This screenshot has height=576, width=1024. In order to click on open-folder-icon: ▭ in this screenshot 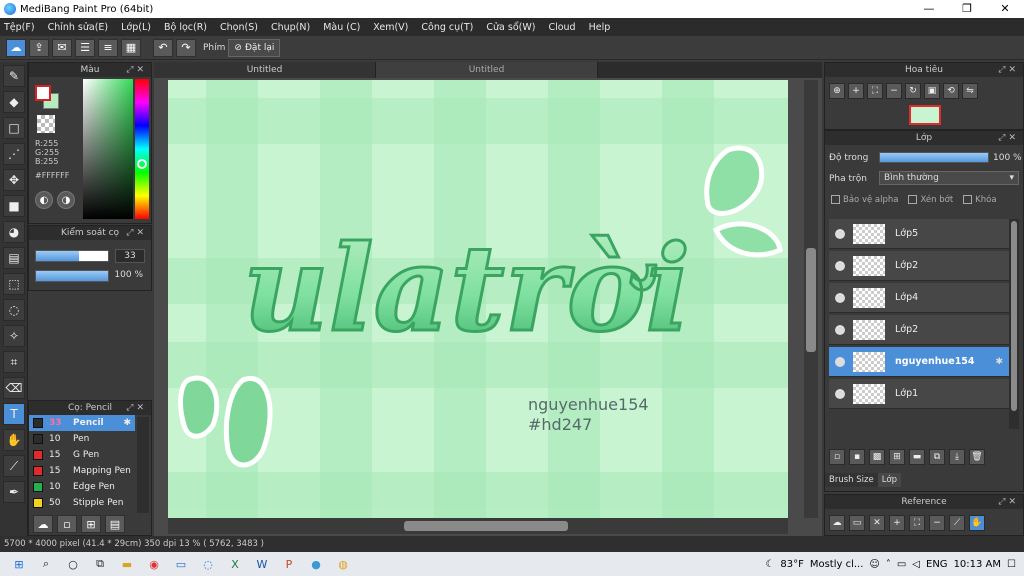, I will do `click(857, 523)`.